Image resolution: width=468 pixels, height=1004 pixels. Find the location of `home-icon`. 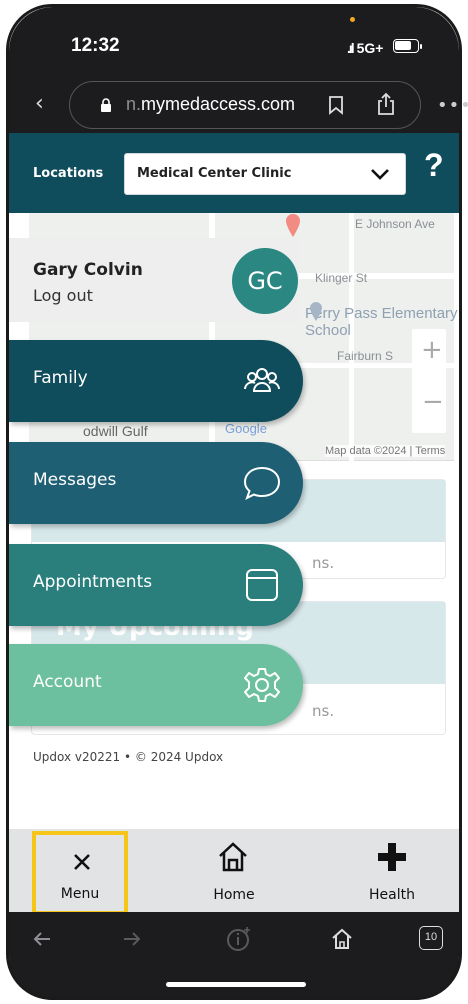

home-icon is located at coordinates (233, 857).